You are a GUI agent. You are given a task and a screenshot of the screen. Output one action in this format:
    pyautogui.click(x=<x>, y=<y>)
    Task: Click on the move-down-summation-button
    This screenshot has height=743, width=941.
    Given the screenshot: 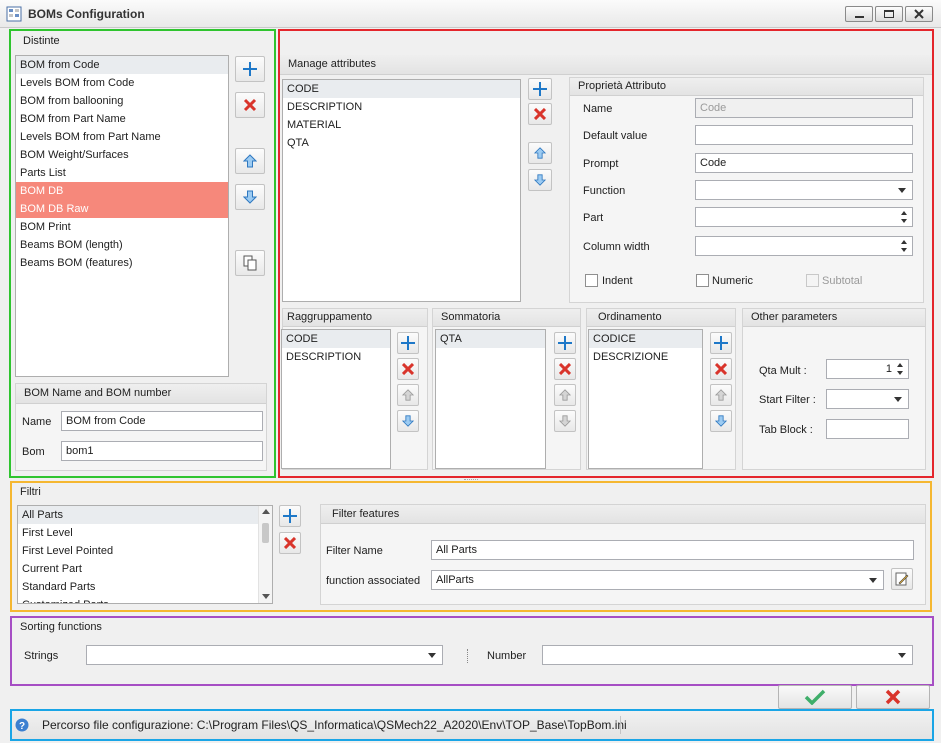 What is the action you would take?
    pyautogui.click(x=565, y=421)
    